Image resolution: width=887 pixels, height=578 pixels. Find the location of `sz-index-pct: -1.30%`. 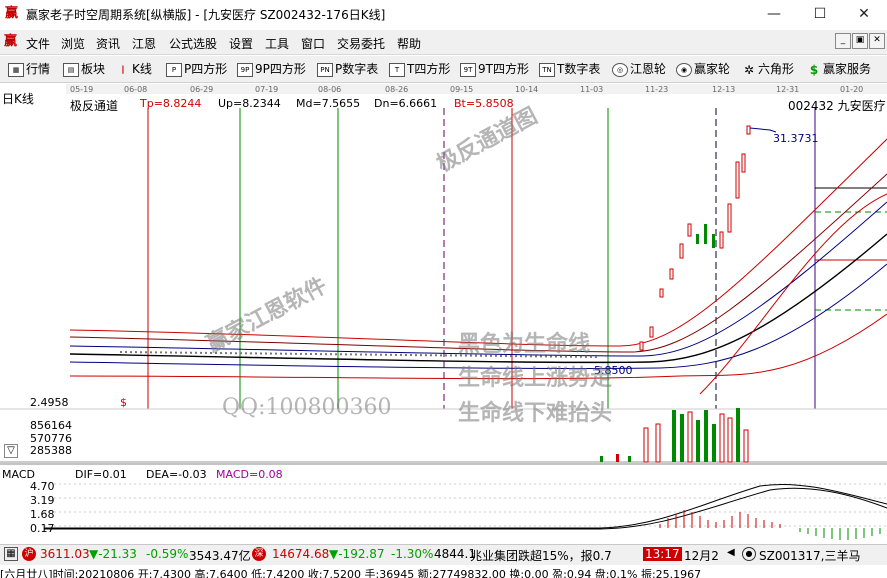

sz-index-pct: -1.30% is located at coordinates (412, 554).